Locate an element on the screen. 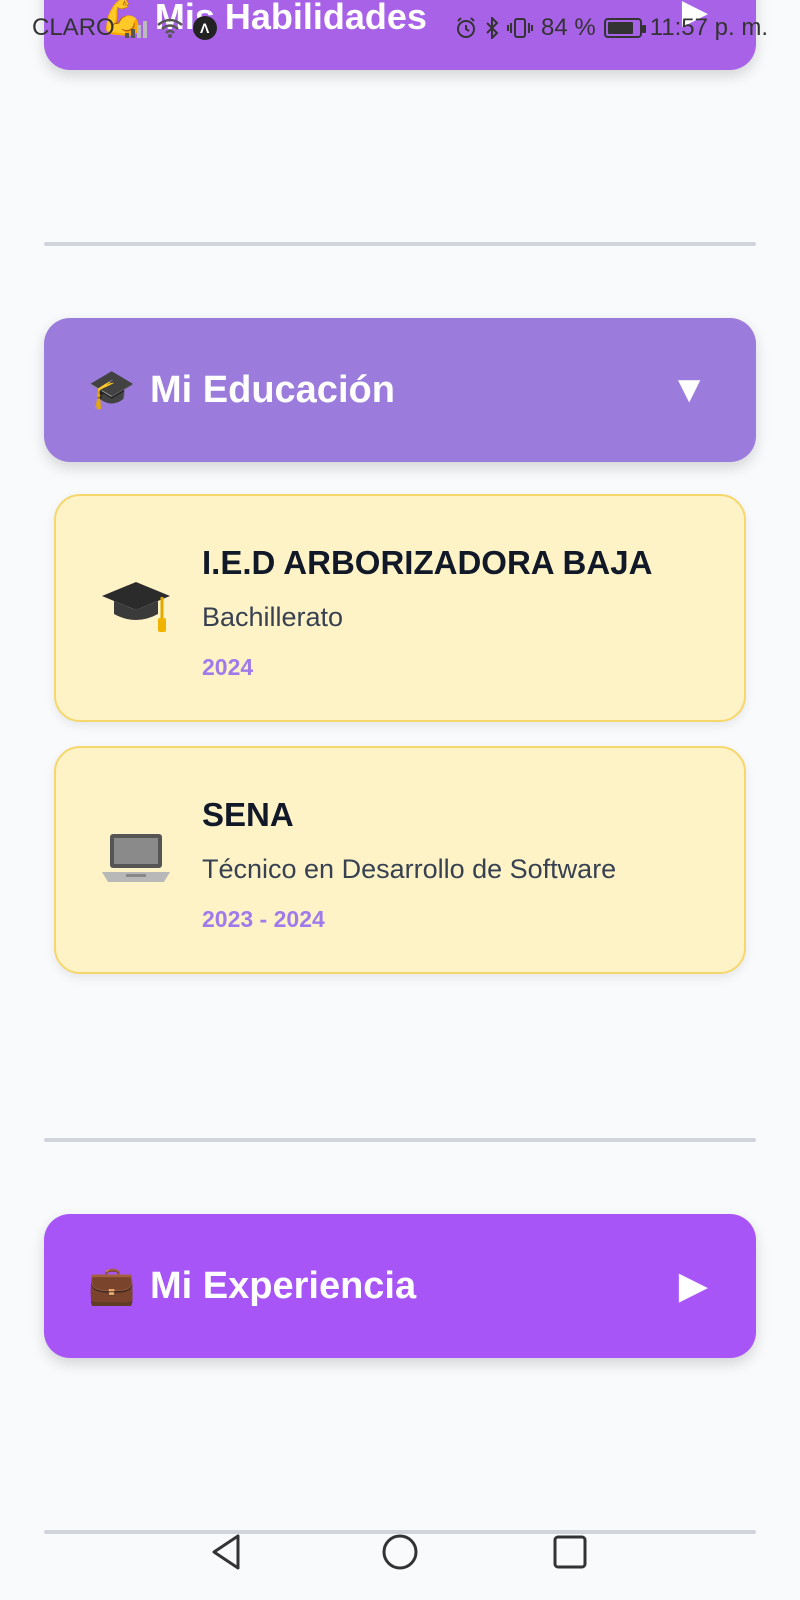  experience-section-label: Mi Experiencia is located at coordinates (283, 1286).